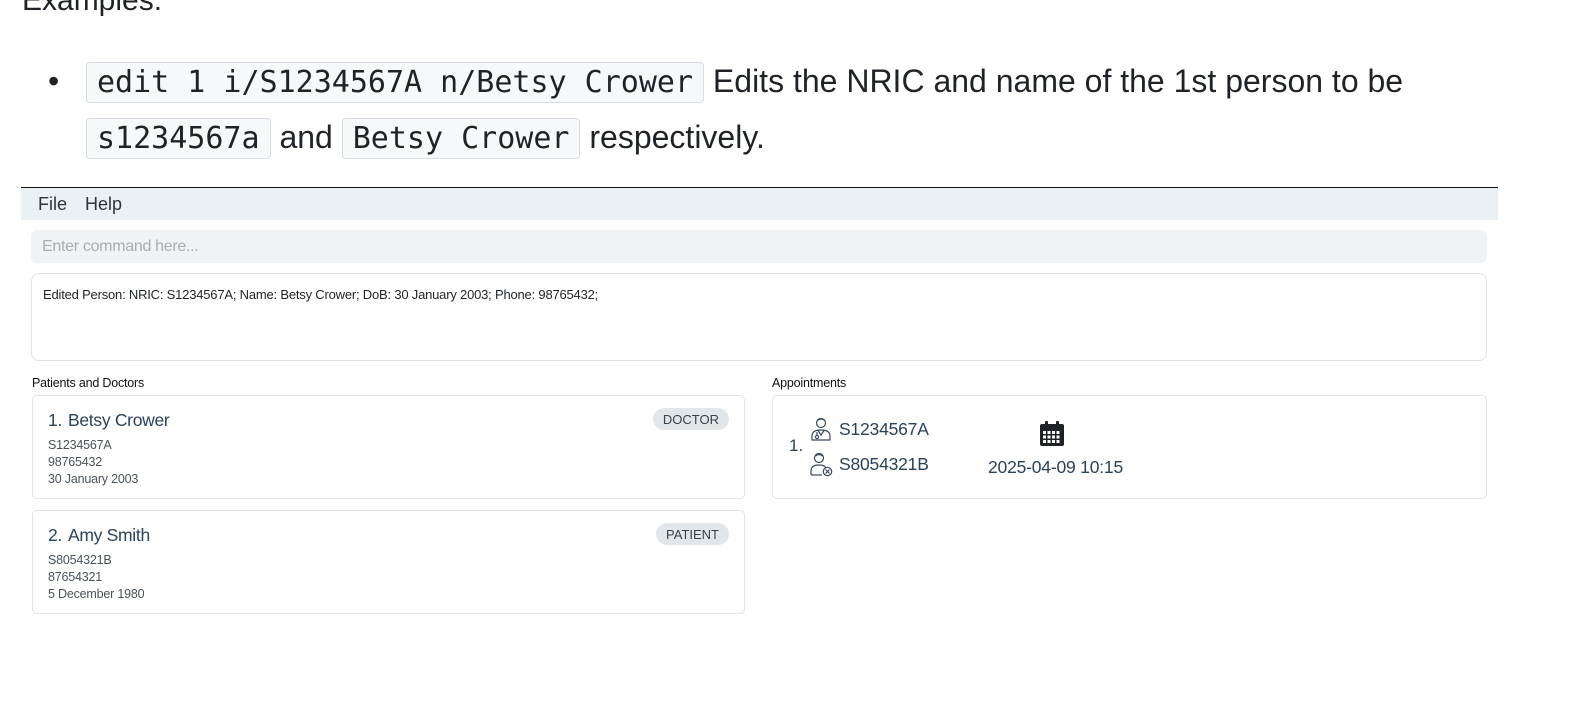 This screenshot has width=1575, height=704. I want to click on code-nric-example: s1234567a, so click(178, 138).